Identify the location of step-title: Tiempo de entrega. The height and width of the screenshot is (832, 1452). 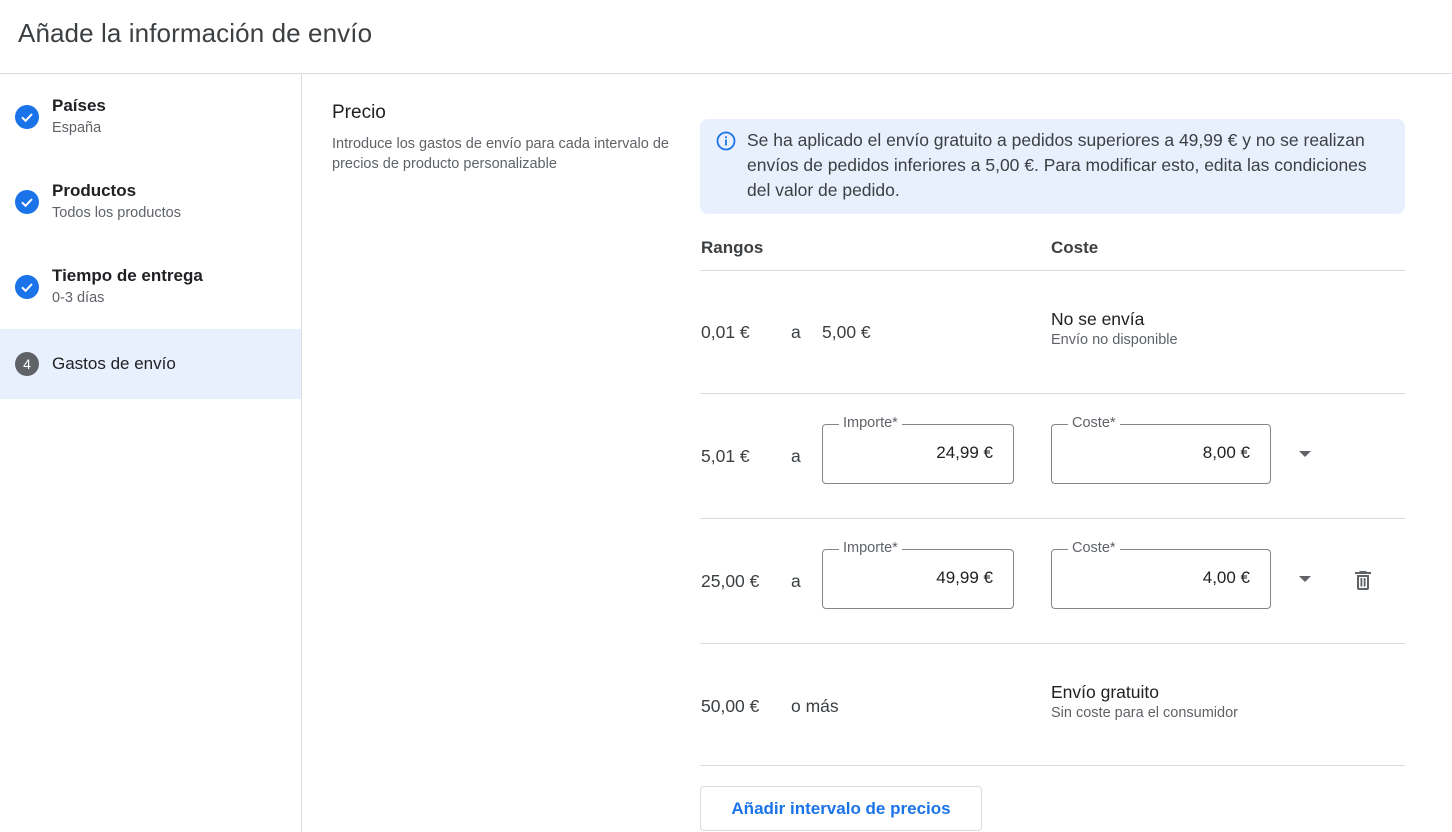
(127, 275).